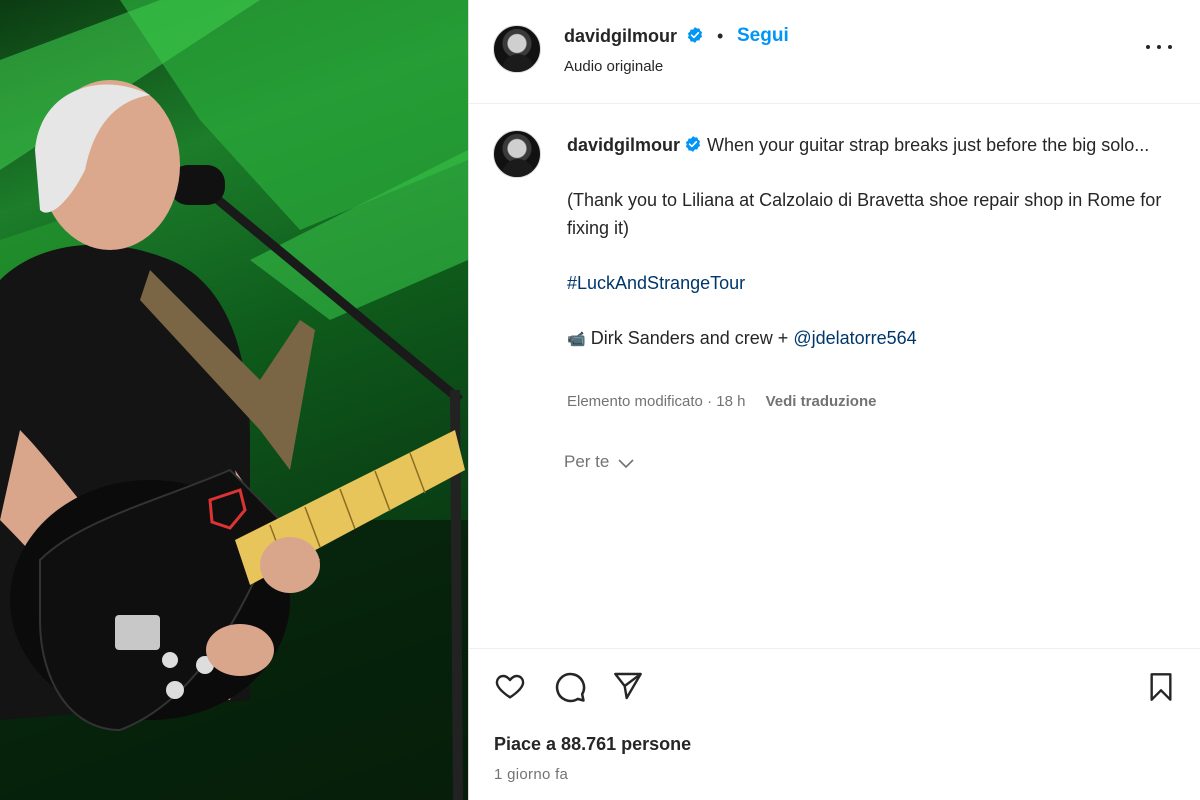  What do you see at coordinates (576, 339) in the screenshot?
I see `camera-emoji-icon: 📹` at bounding box center [576, 339].